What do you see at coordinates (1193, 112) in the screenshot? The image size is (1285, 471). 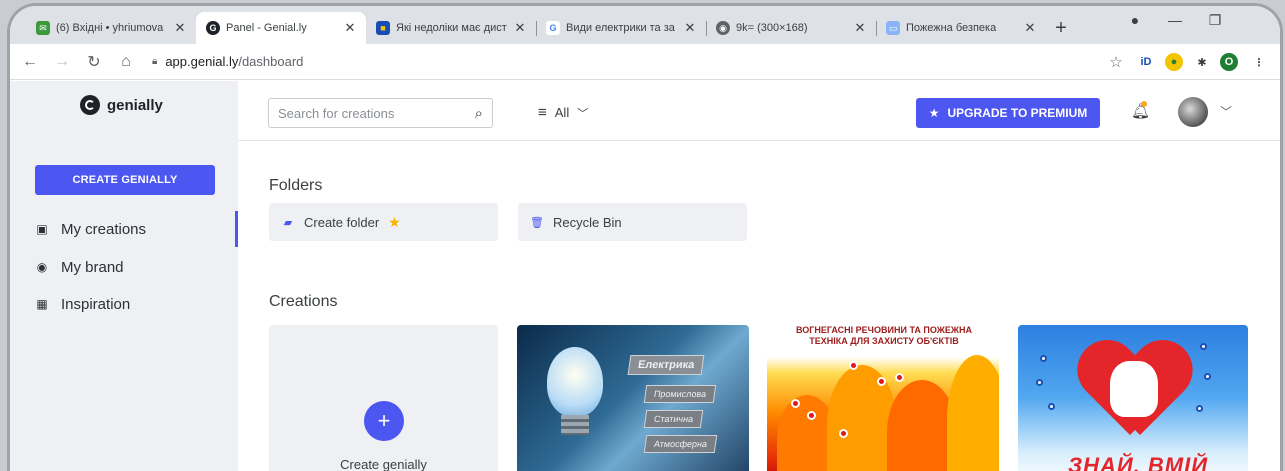 I see `user-avatar` at bounding box center [1193, 112].